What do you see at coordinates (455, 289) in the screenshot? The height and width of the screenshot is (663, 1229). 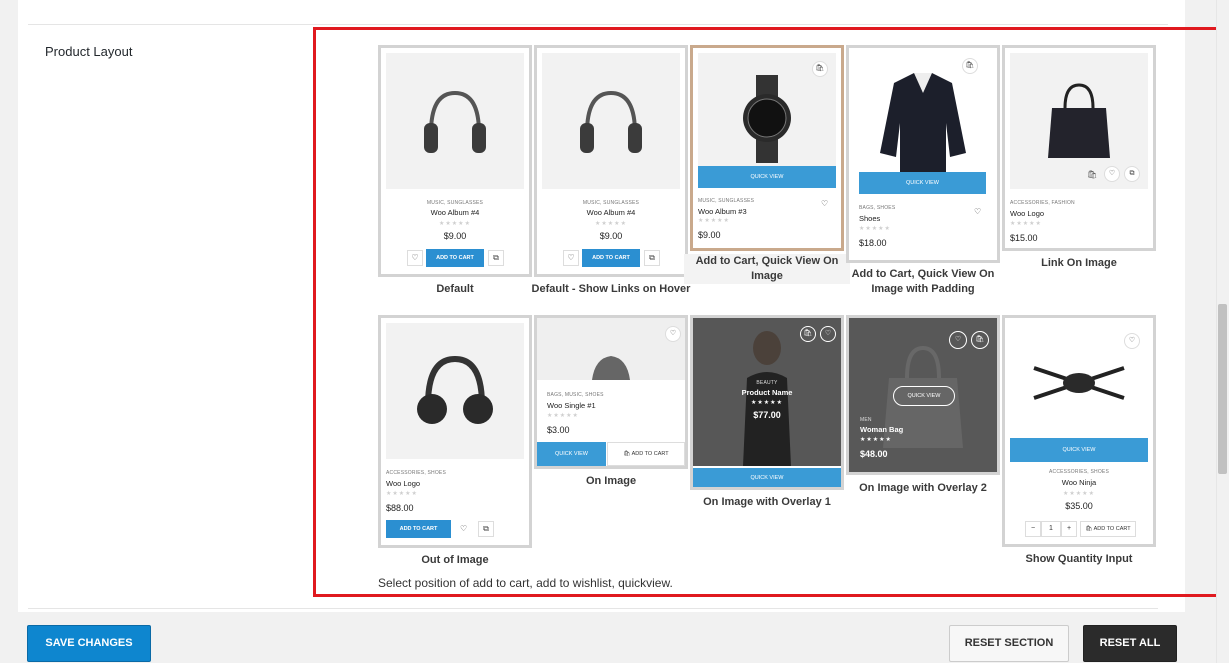 I see `option-caption: Default` at bounding box center [455, 289].